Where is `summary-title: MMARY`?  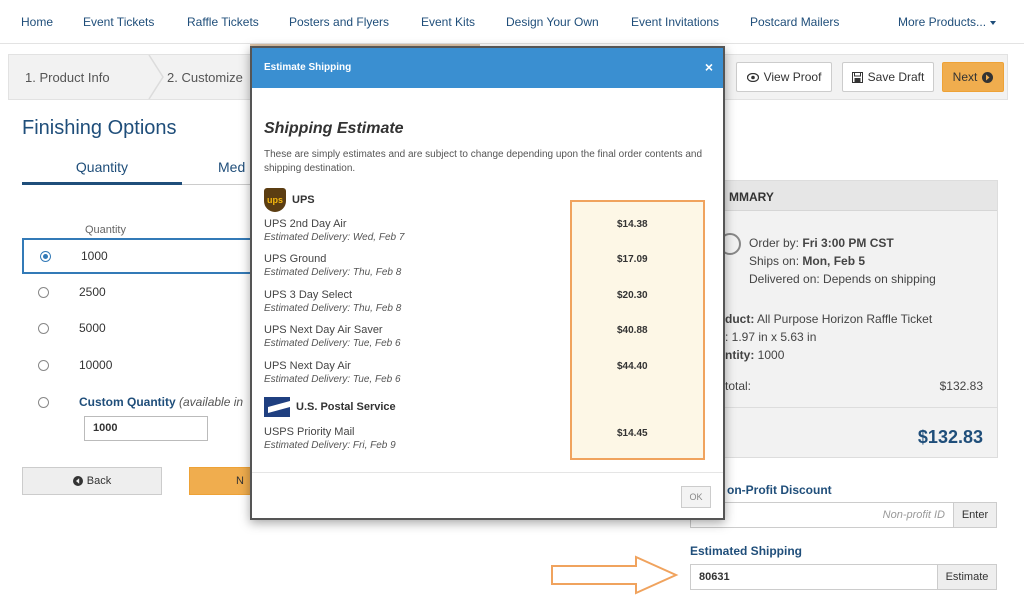 summary-title: MMARY is located at coordinates (848, 196).